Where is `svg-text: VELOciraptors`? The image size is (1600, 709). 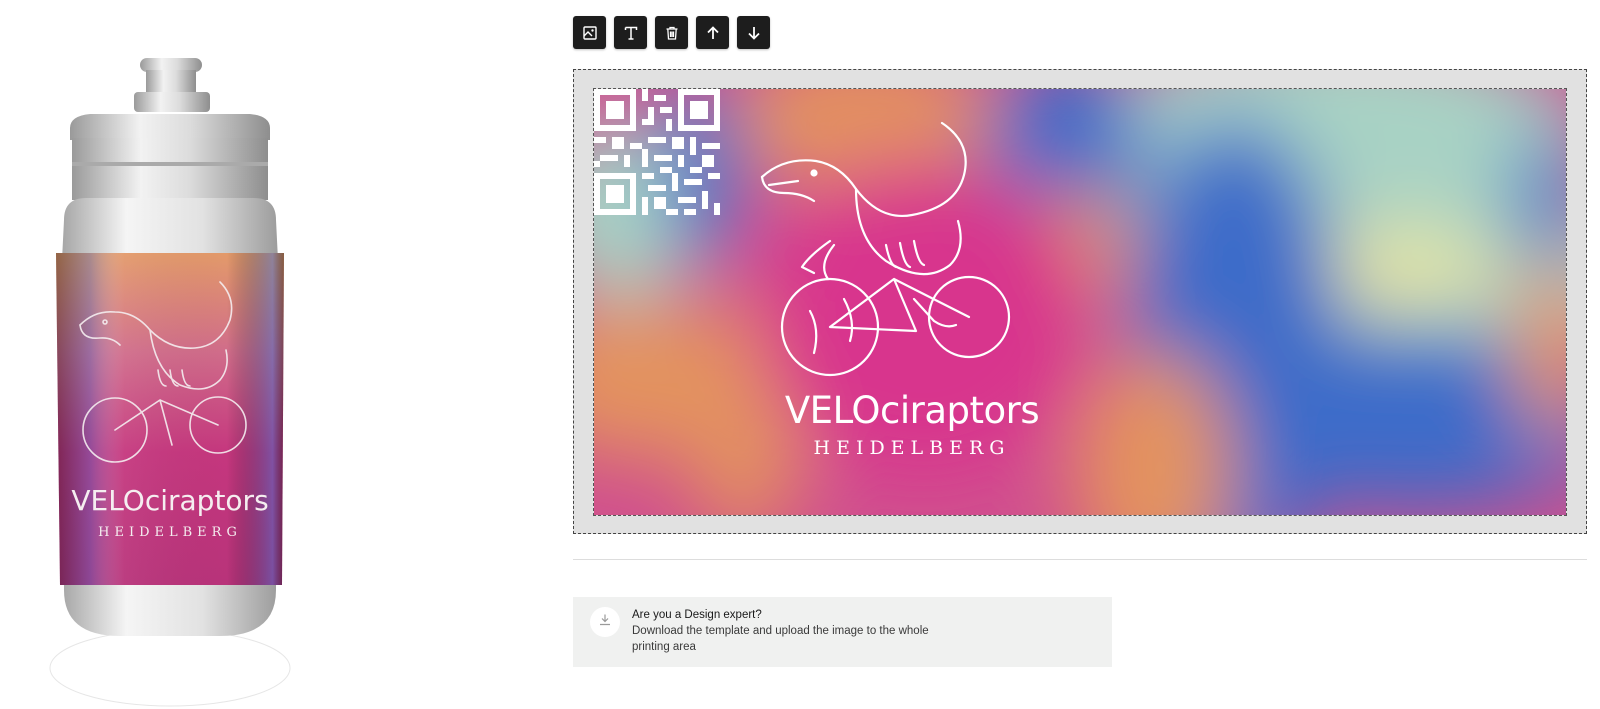
svg-text: VELOciraptors is located at coordinates (169, 500).